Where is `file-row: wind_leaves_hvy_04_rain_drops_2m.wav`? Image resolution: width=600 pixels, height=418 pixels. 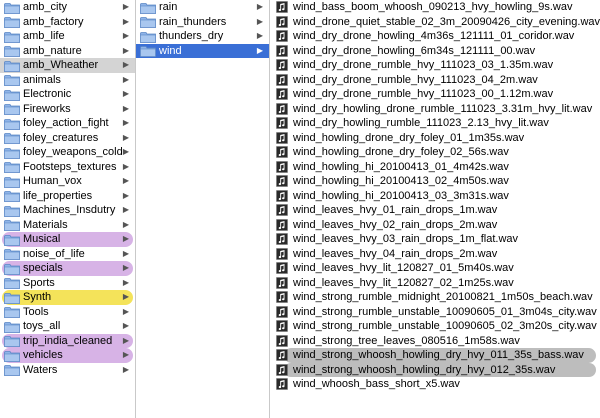 file-row: wind_leaves_hvy_04_rain_drops_2m.wav is located at coordinates (435, 254).